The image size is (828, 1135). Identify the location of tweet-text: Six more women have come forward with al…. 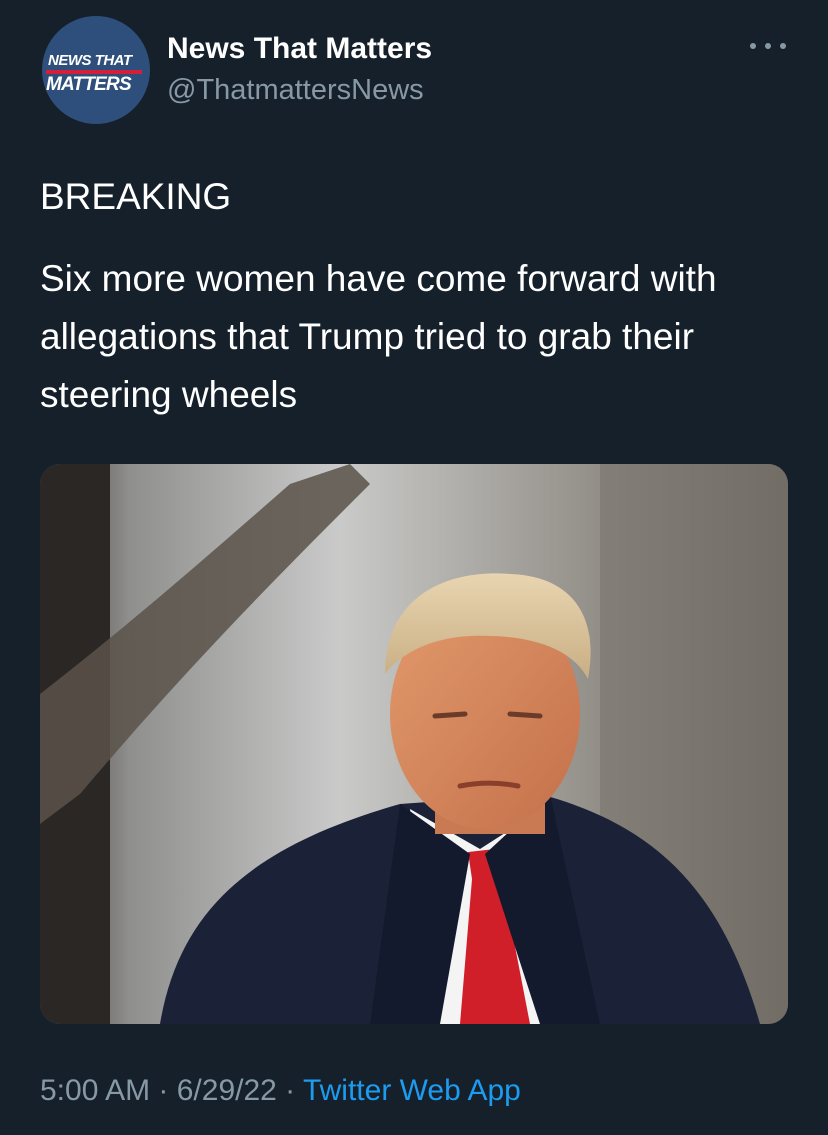
(378, 336).